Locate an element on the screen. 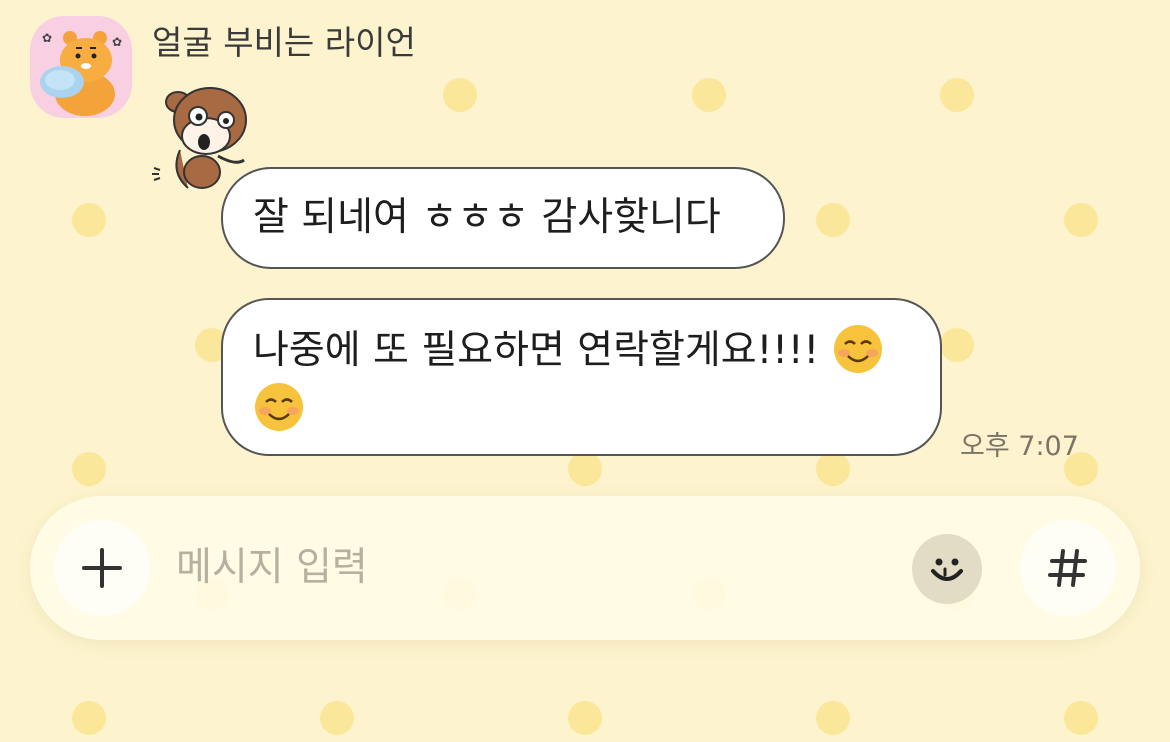 The height and width of the screenshot is (742, 1170). sender-name: 얼굴 부비는 라이언 is located at coordinates (284, 42).